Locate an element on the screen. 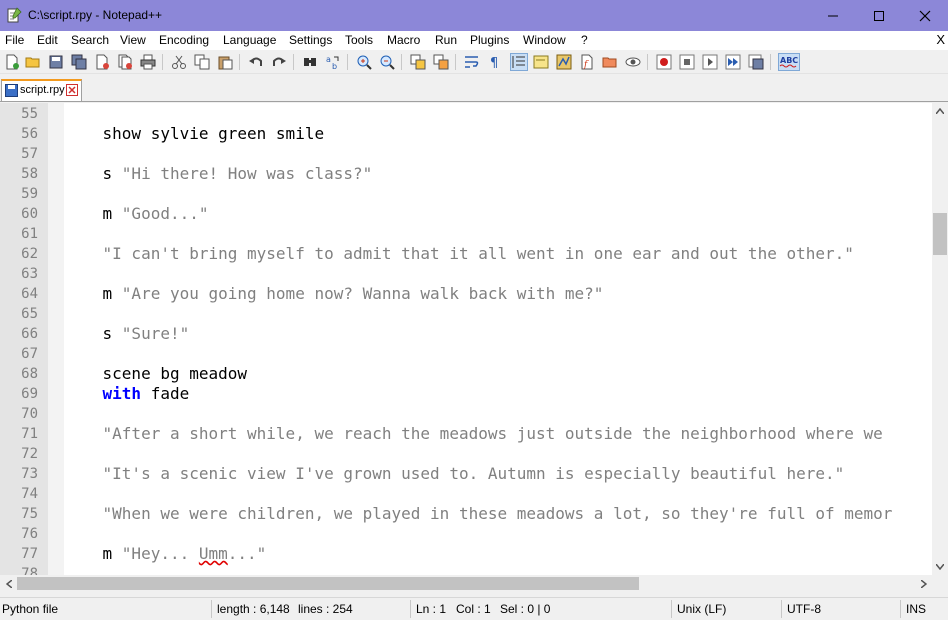  menu-encoding: Encoding is located at coordinates (184, 40).